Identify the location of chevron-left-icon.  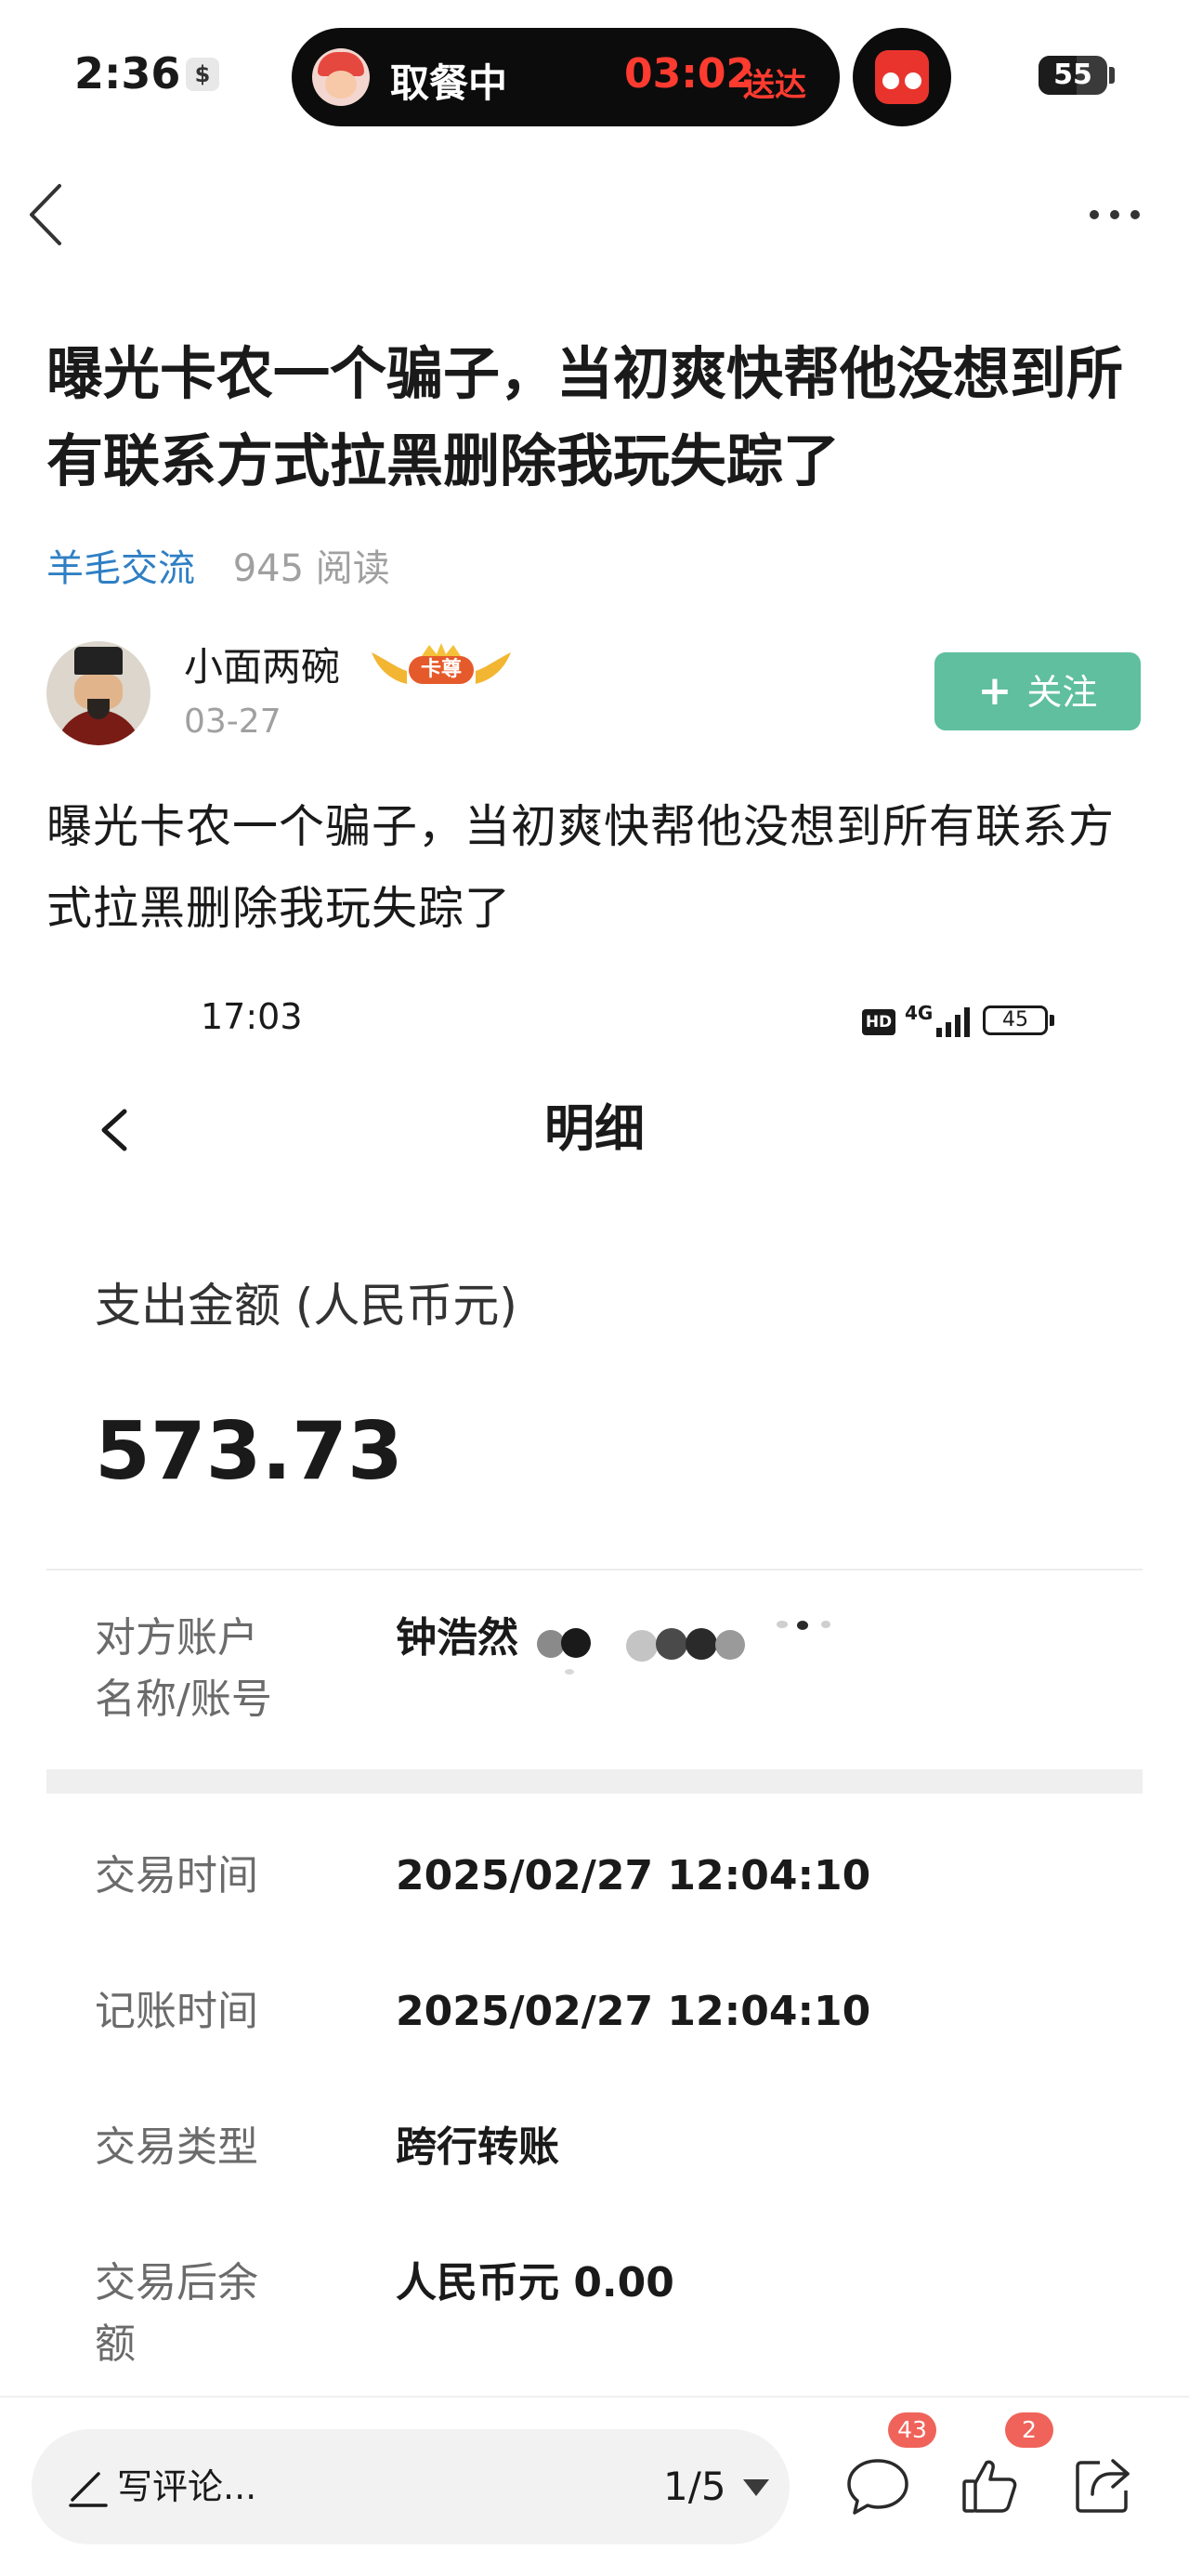
(45, 214).